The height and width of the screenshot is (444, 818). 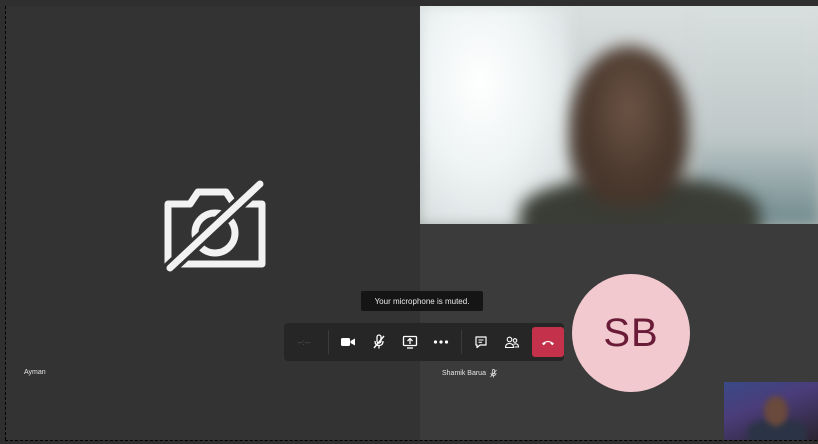 I want to click on participant-name-text: Shamik Barua, so click(x=464, y=373).